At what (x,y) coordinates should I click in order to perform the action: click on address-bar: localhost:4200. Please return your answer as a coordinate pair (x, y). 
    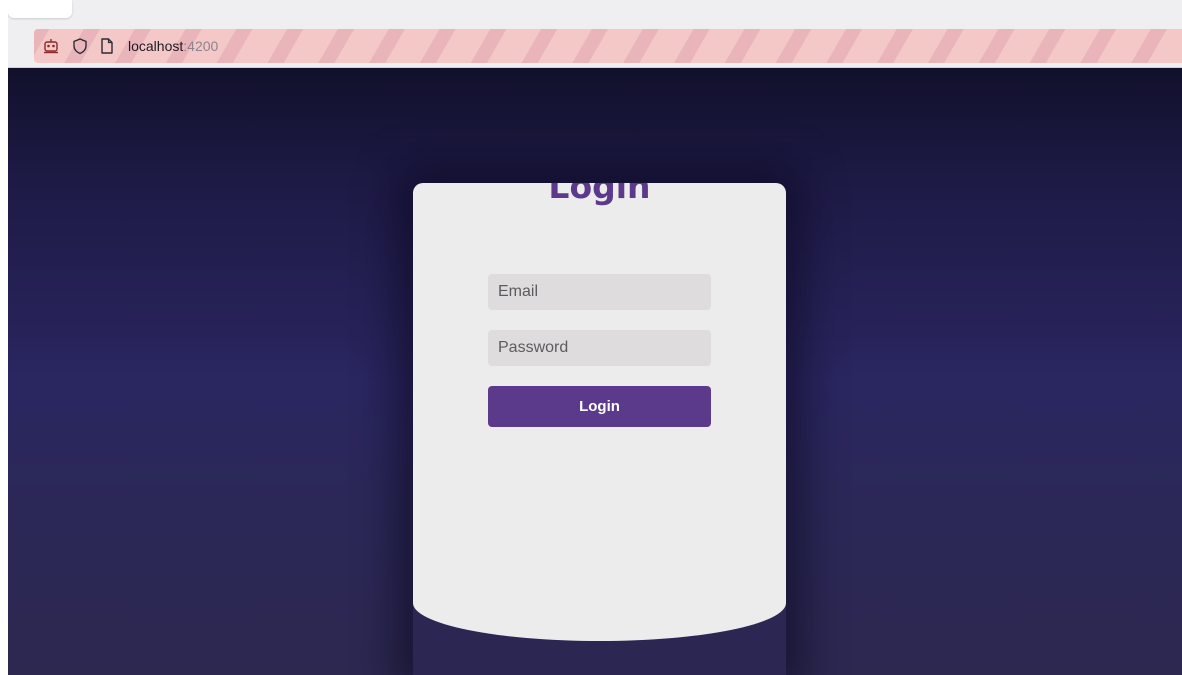
    Looking at the image, I should click on (608, 46).